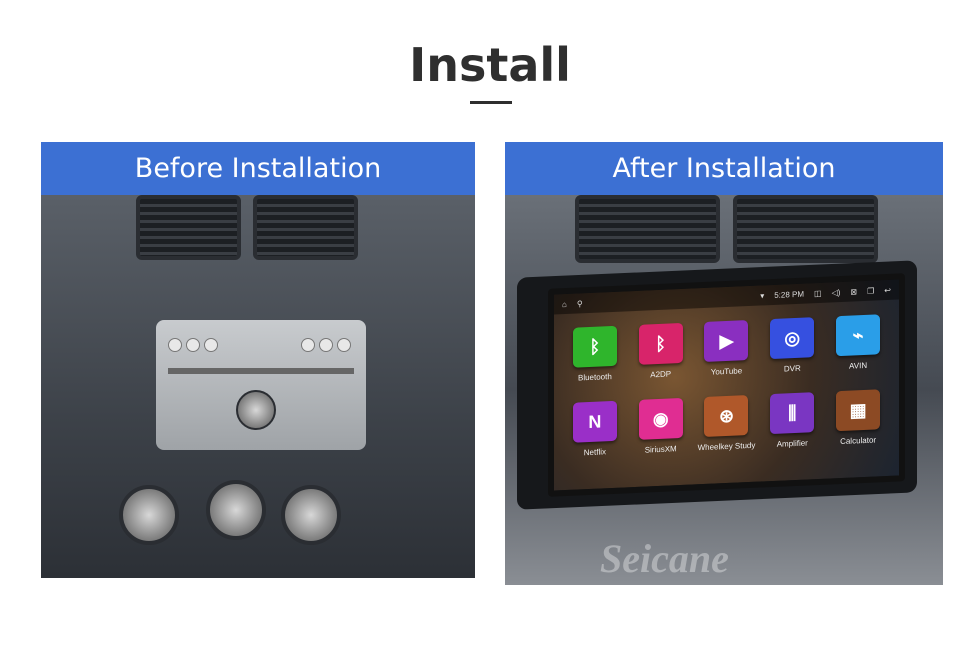 This screenshot has height=647, width=980. What do you see at coordinates (853, 291) in the screenshot?
I see `close-app-icon: ⊠` at bounding box center [853, 291].